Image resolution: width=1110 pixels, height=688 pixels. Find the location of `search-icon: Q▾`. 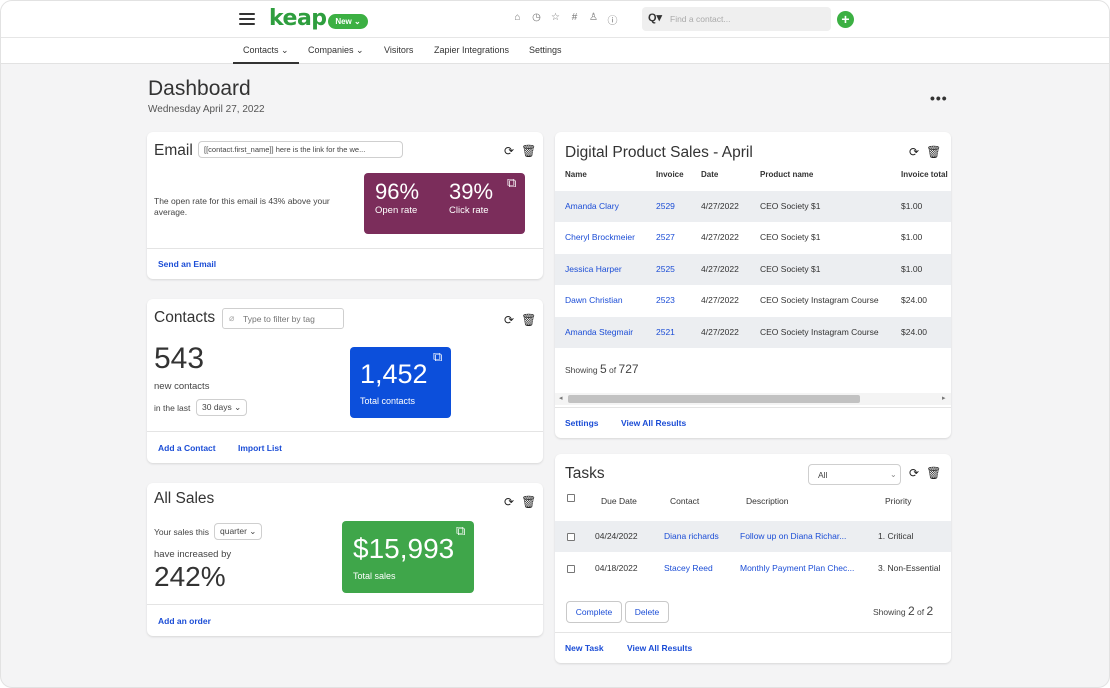

search-icon: Q▾ is located at coordinates (655, 17).